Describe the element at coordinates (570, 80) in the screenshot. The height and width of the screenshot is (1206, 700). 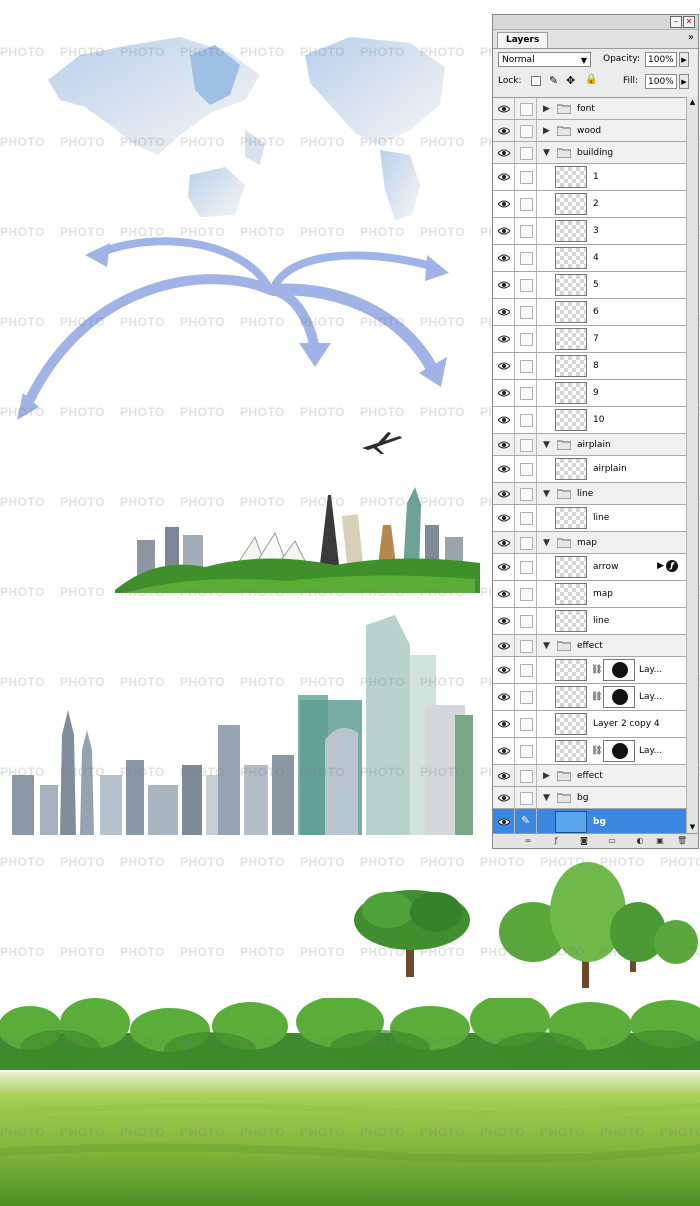
I see `lock-move-icon: ✥` at that location.